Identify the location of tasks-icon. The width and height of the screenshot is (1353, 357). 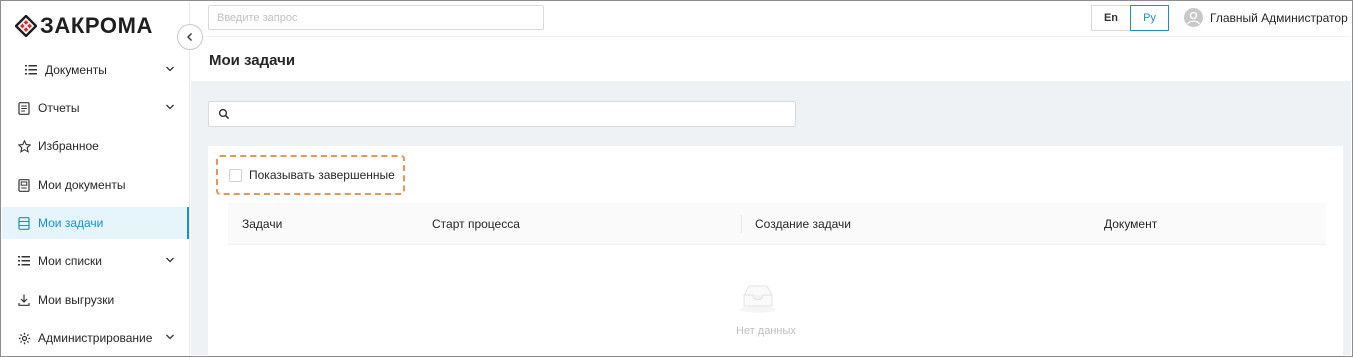
(24, 223).